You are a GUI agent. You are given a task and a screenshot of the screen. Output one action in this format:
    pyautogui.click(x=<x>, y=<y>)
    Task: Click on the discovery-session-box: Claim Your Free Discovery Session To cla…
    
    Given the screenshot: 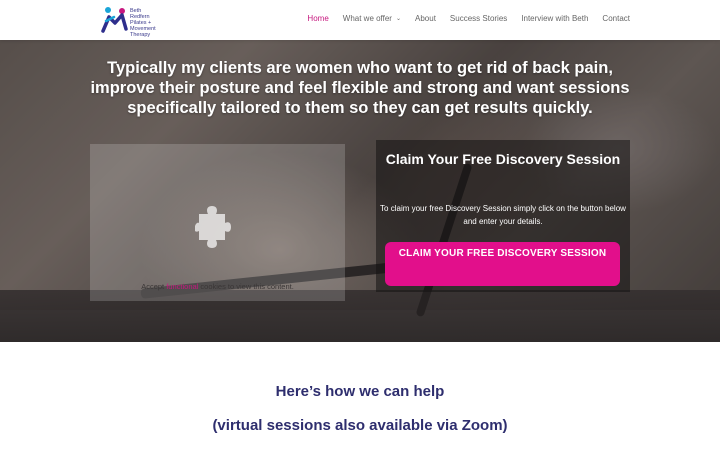 What is the action you would take?
    pyautogui.click(x=503, y=216)
    